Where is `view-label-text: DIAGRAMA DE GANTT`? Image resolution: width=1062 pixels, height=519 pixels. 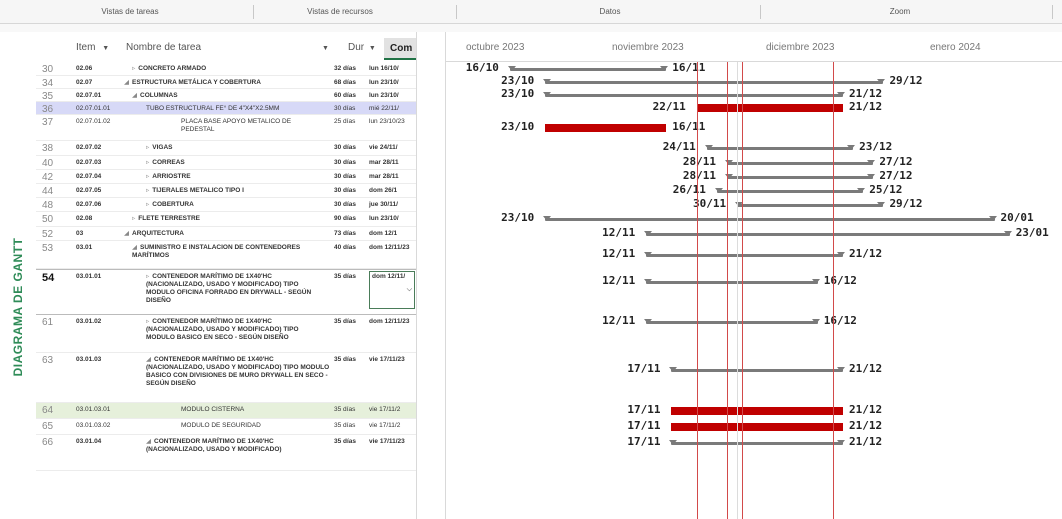 view-label-text: DIAGRAMA DE GANTT is located at coordinates (18, 307).